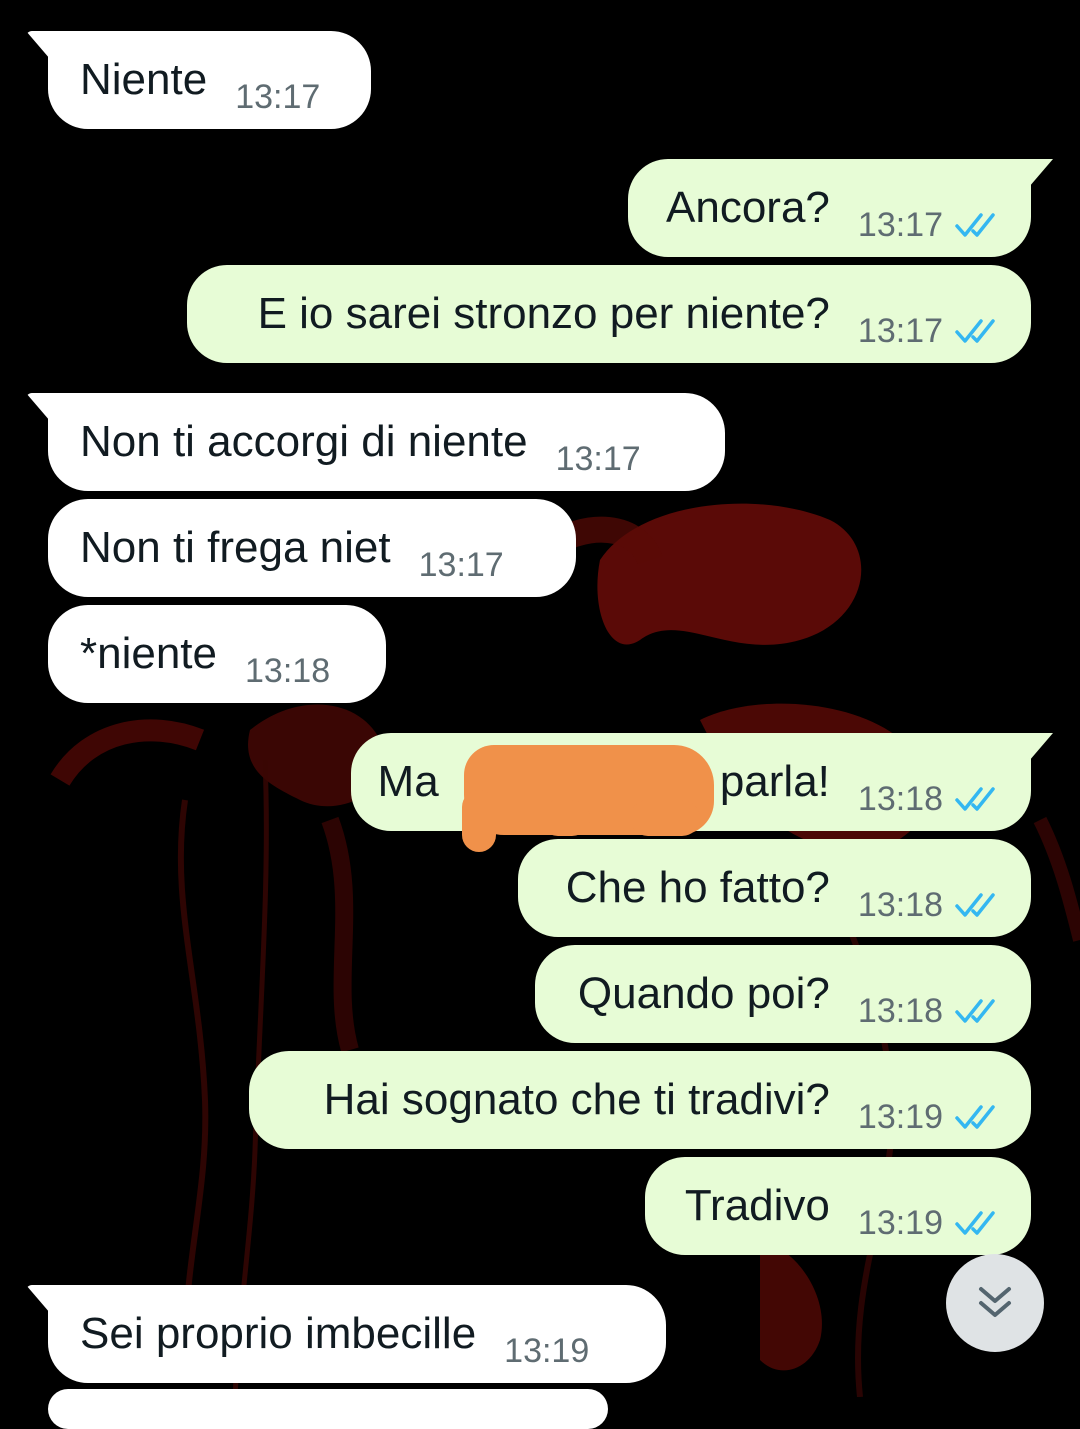 The image size is (1080, 1429). What do you see at coordinates (149, 653) in the screenshot?
I see `message-text: *niente` at bounding box center [149, 653].